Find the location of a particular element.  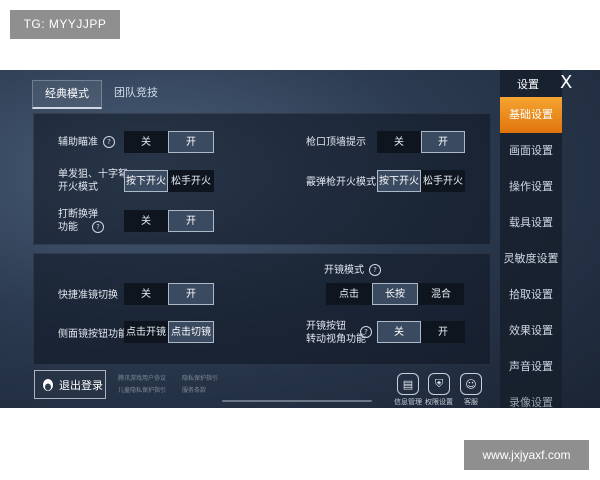

scope-mode-click: 点击 is located at coordinates (349, 294).